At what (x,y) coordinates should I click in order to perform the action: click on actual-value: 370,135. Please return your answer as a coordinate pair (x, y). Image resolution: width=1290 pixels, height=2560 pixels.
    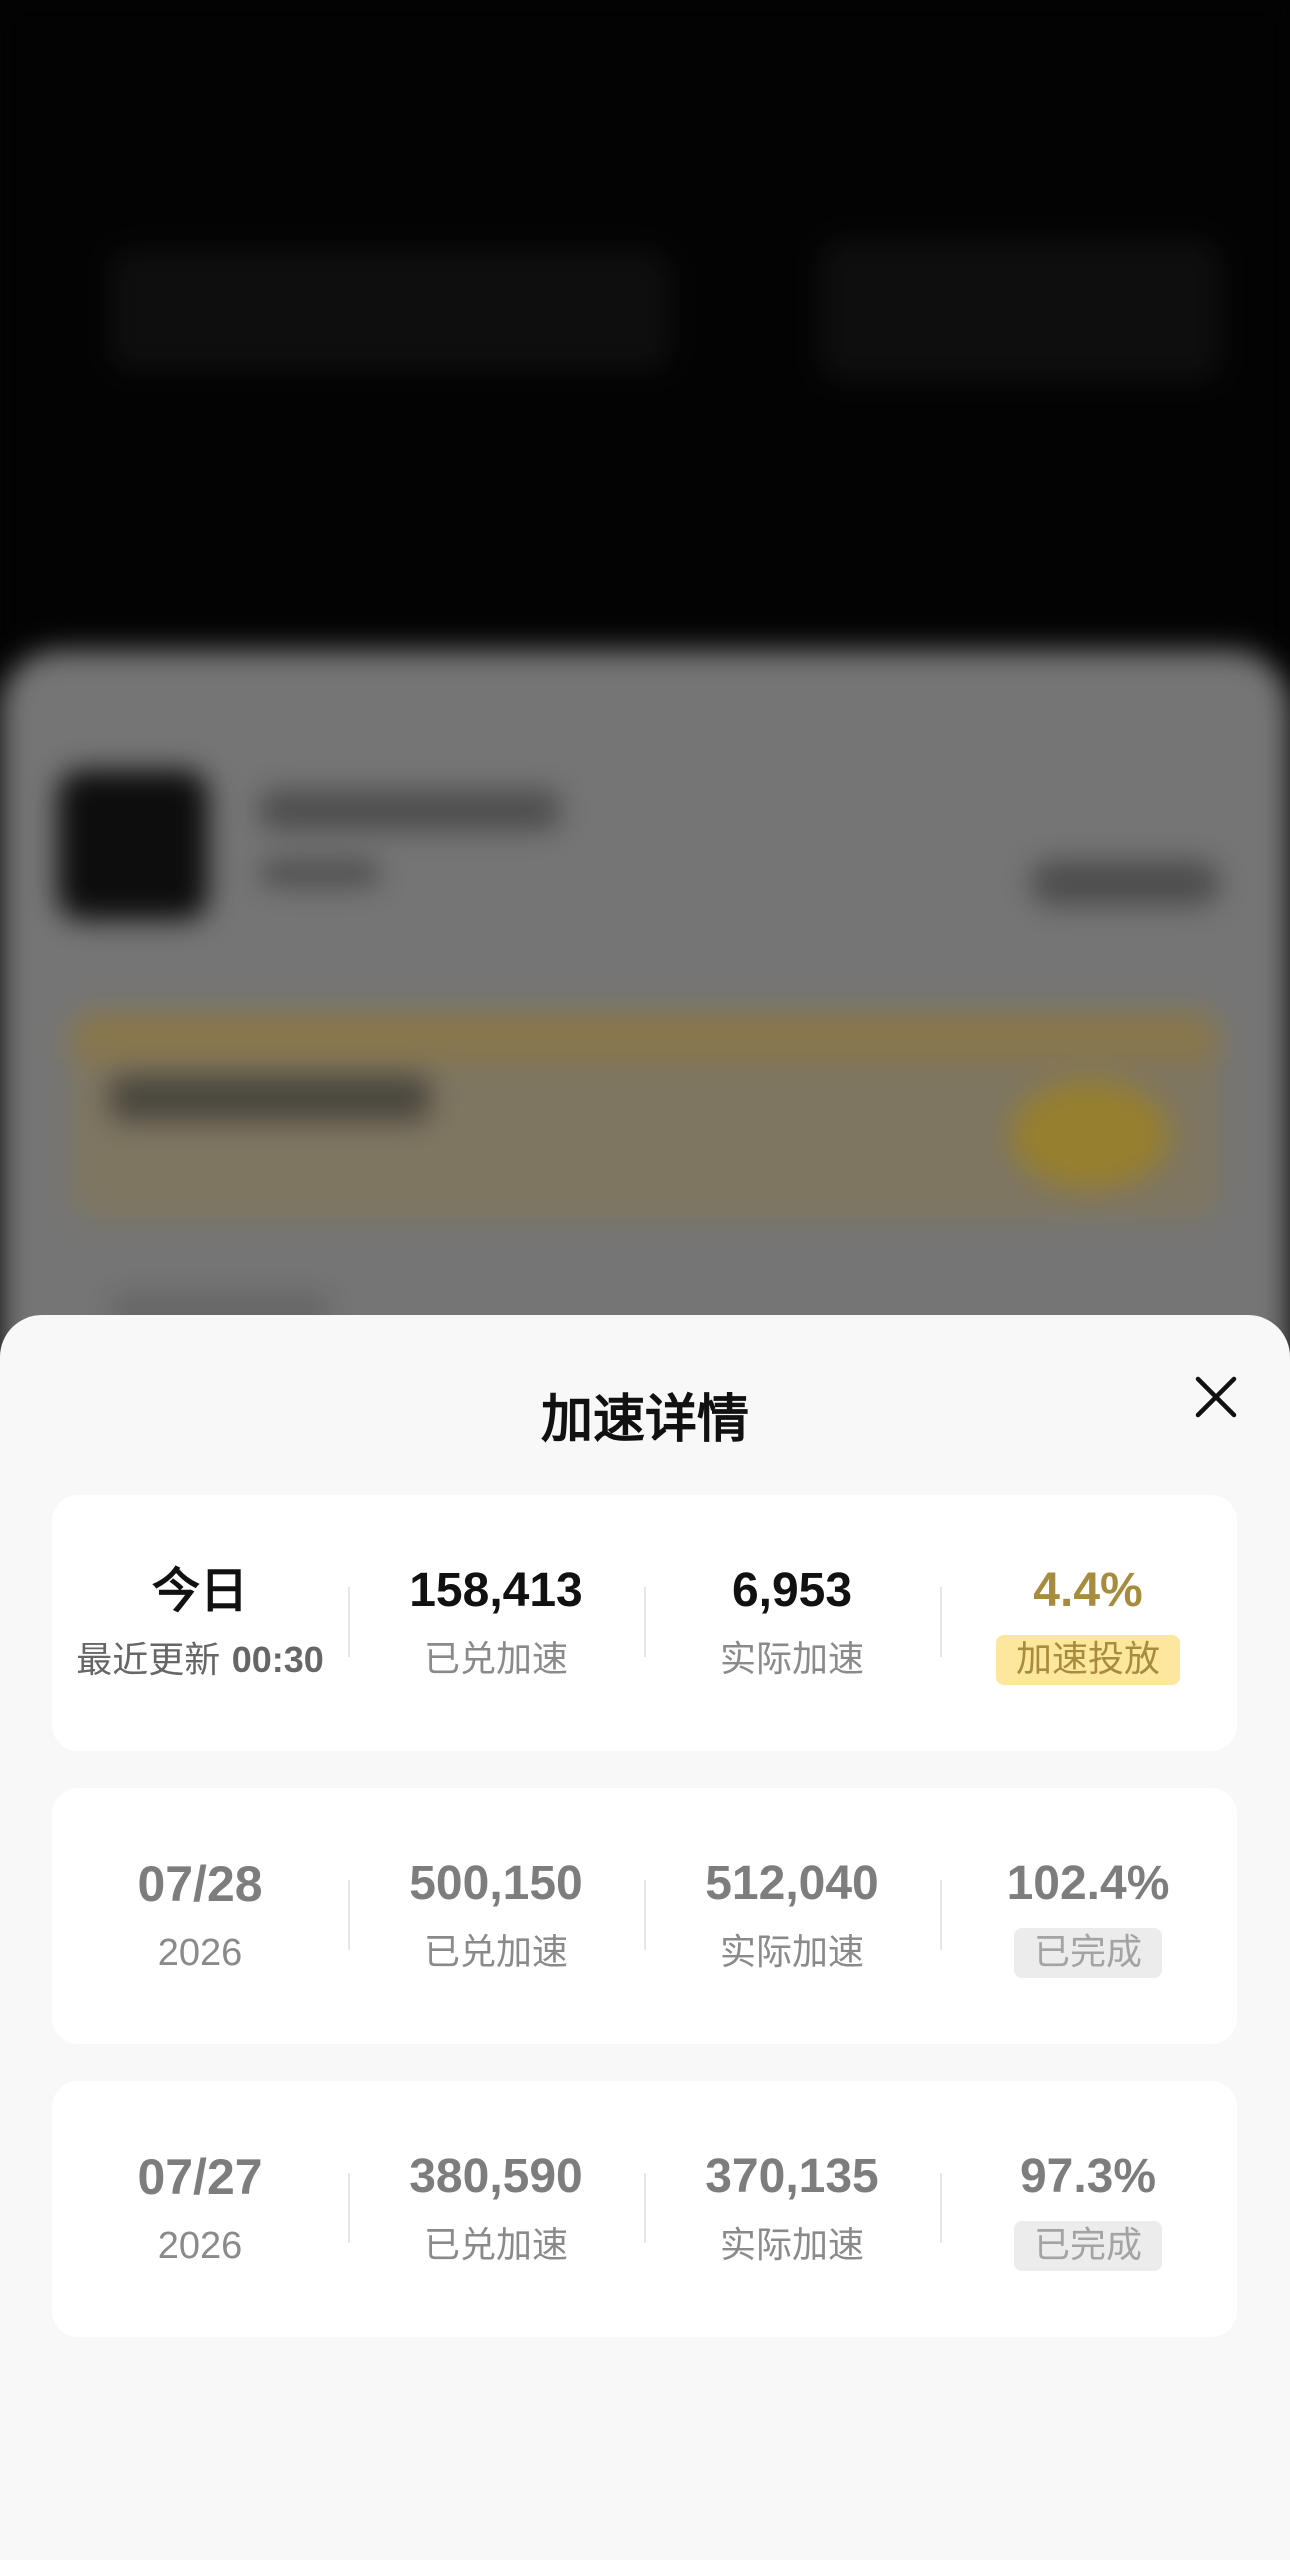
    Looking at the image, I should click on (792, 2176).